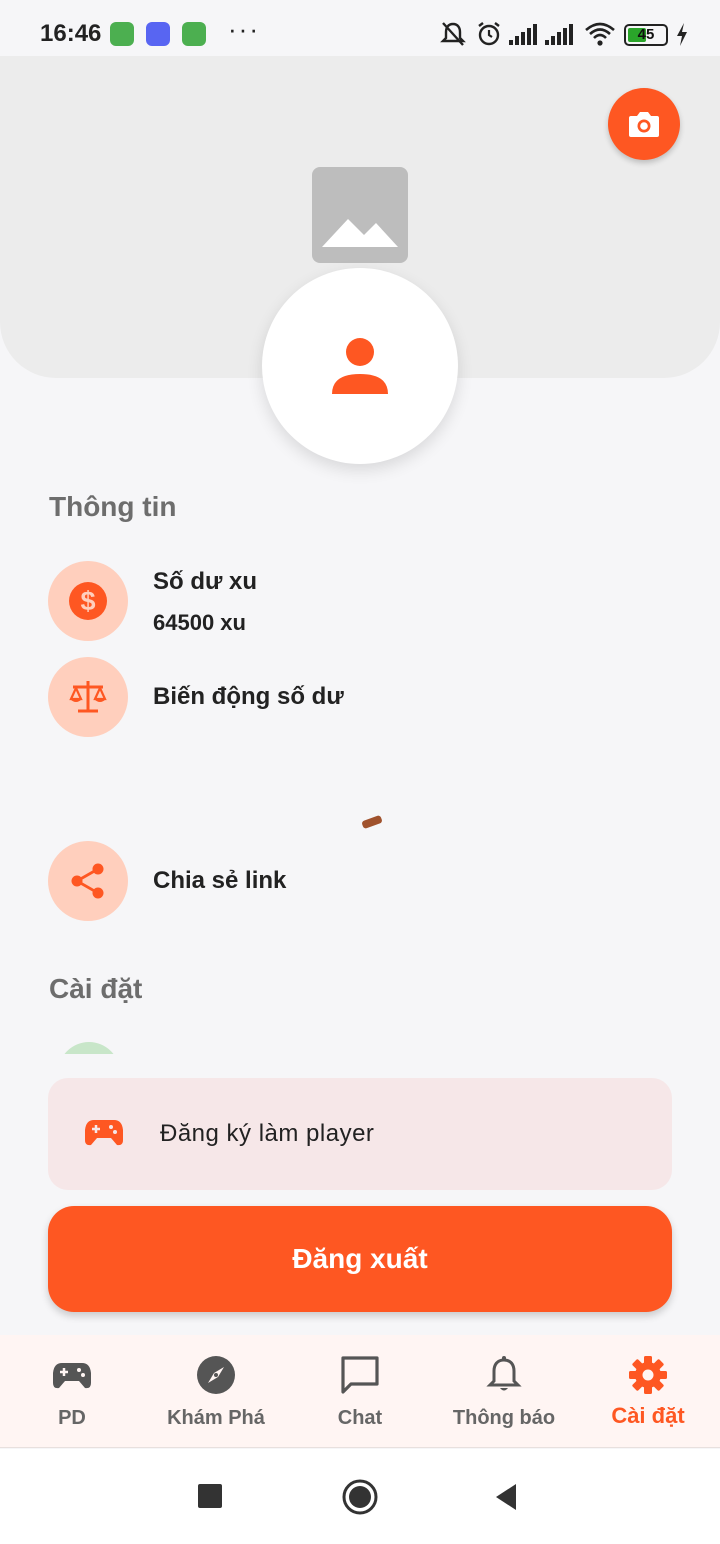 The image size is (720, 1544). I want to click on chat-icon, so click(360, 1375).